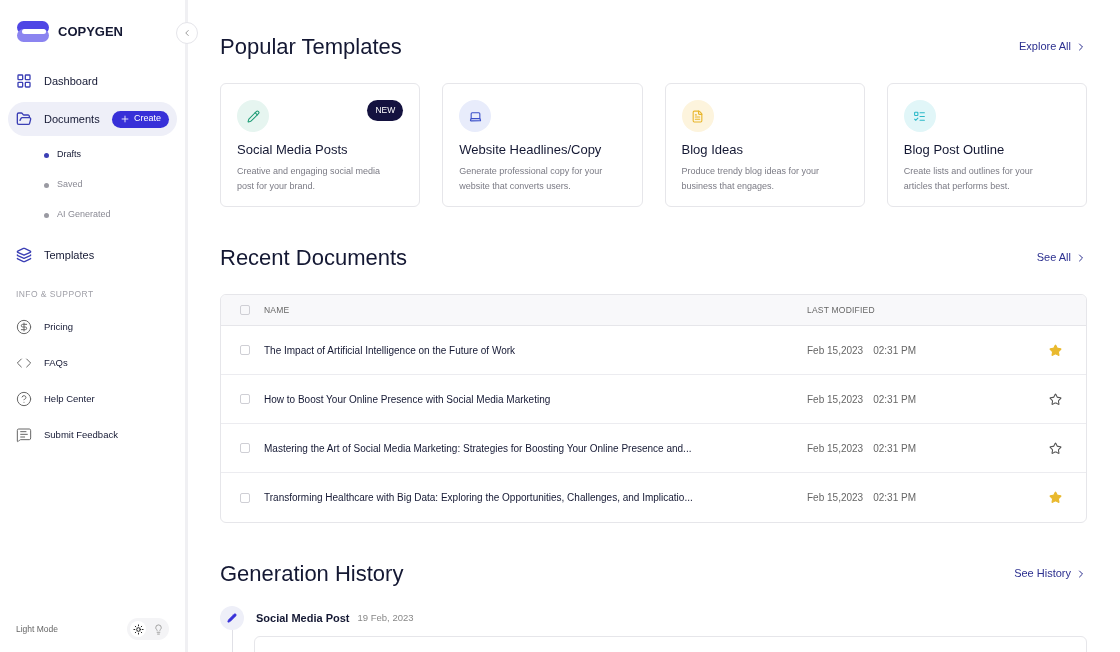  I want to click on document-row: Transforming Healthcare with Big Data: Exploring the Opportunities, Challenges, and Implicatio... Feb 15,2023 02:31 PM, so click(653, 497).